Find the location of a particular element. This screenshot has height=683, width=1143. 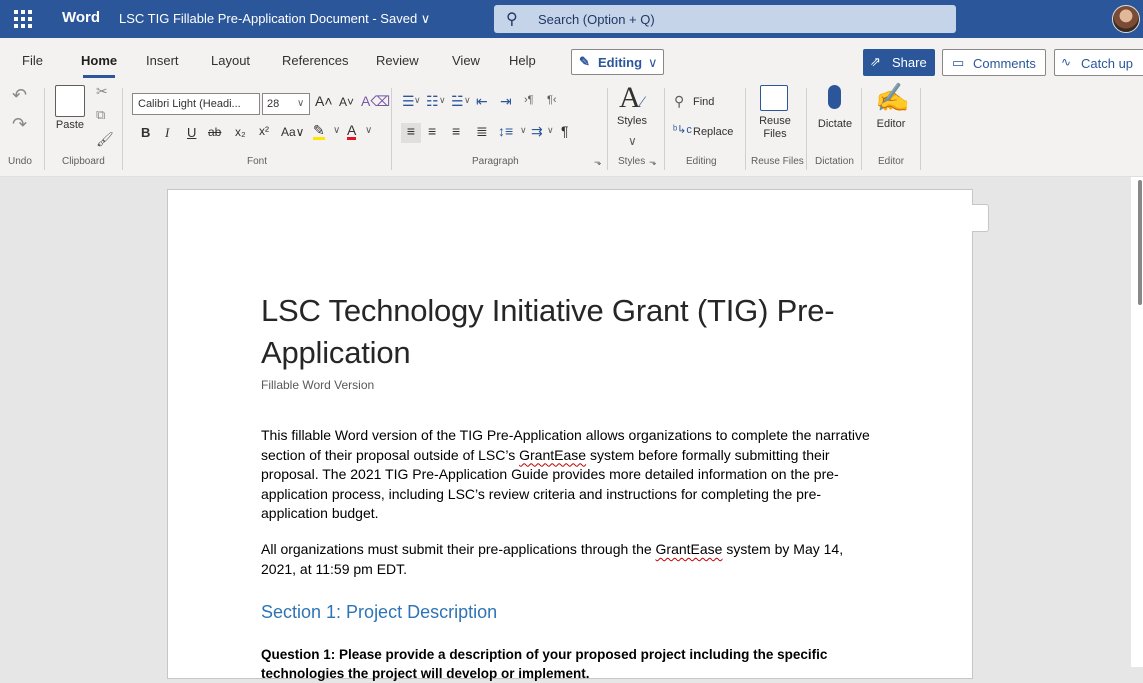

redo-icon: ↷ is located at coordinates (19, 124).